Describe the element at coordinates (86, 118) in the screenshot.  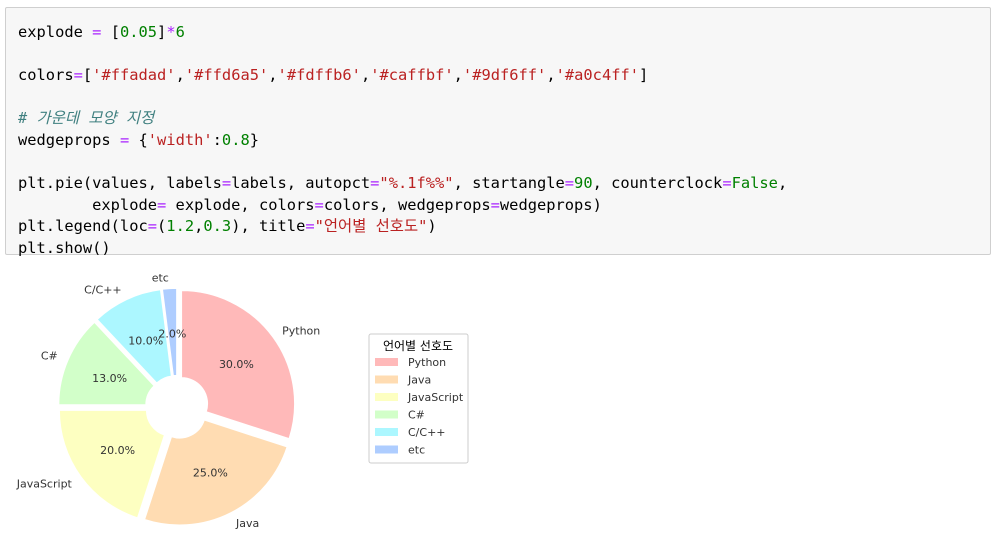
I see `code-line-5: # 가운데 모양 지정` at that location.